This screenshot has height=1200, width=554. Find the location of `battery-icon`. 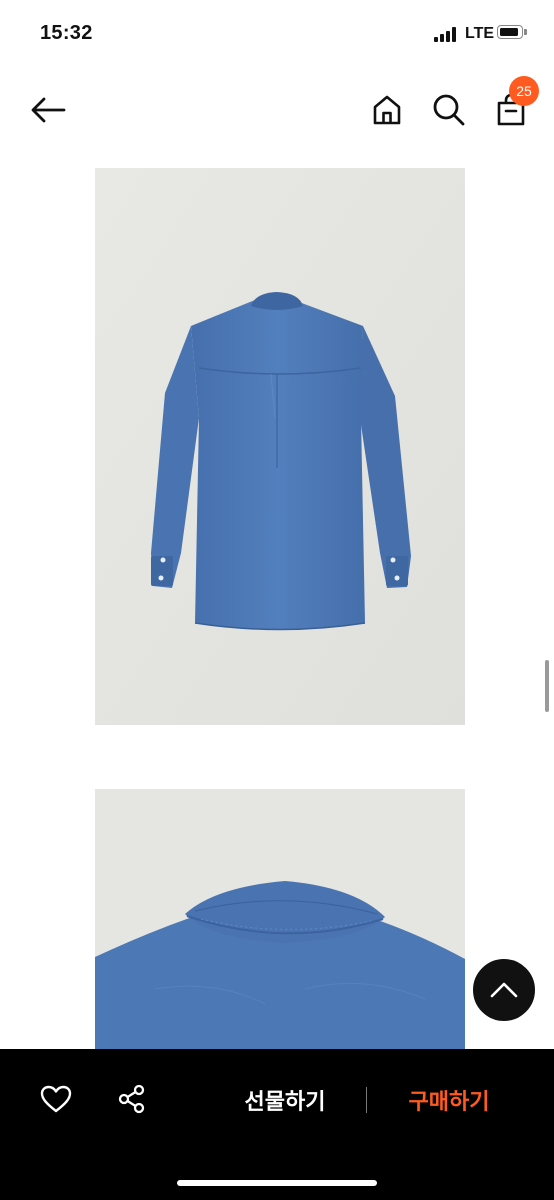

battery-icon is located at coordinates (512, 33).